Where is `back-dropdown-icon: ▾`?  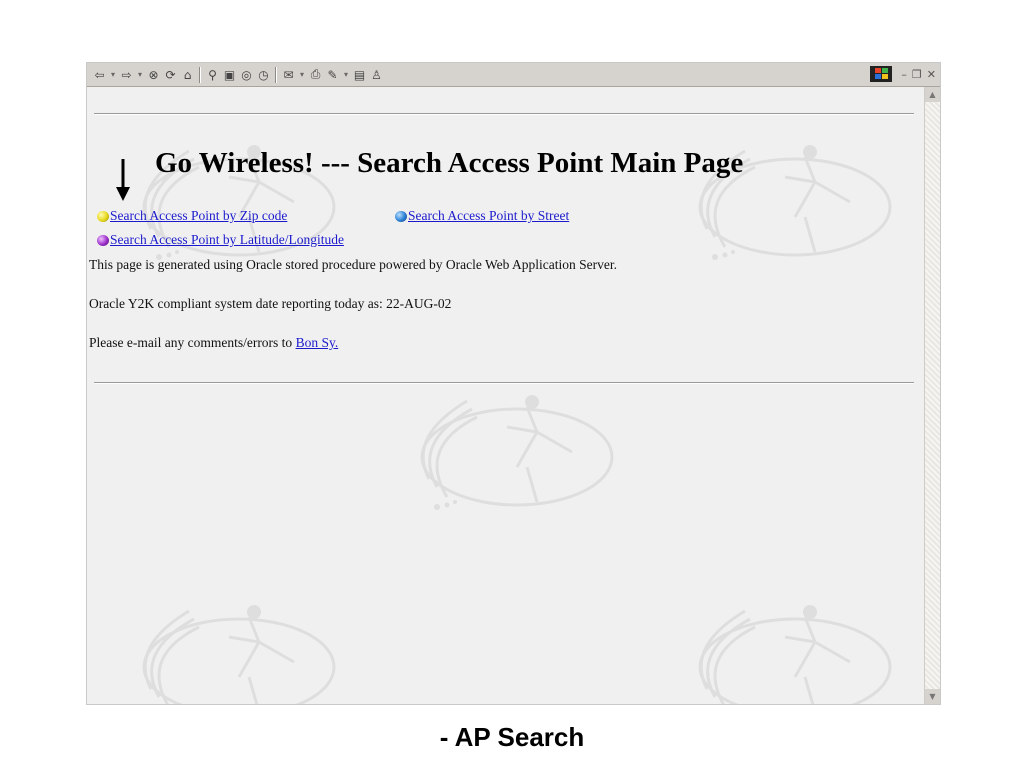 back-dropdown-icon: ▾ is located at coordinates (113, 75).